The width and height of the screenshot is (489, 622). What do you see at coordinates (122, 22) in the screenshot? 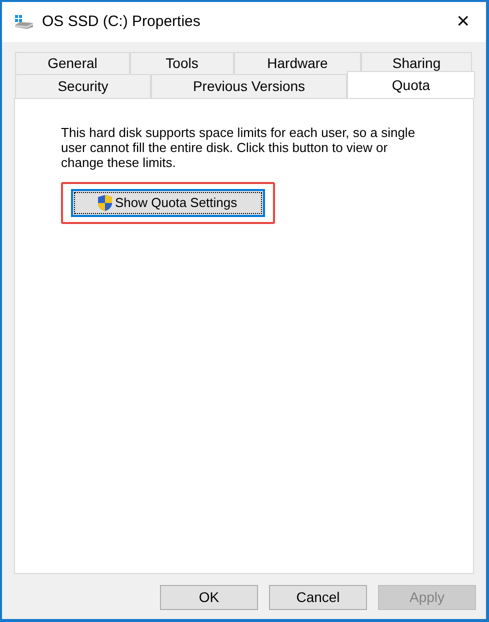
I see `window-title: OS SSD (C:) Properties` at bounding box center [122, 22].